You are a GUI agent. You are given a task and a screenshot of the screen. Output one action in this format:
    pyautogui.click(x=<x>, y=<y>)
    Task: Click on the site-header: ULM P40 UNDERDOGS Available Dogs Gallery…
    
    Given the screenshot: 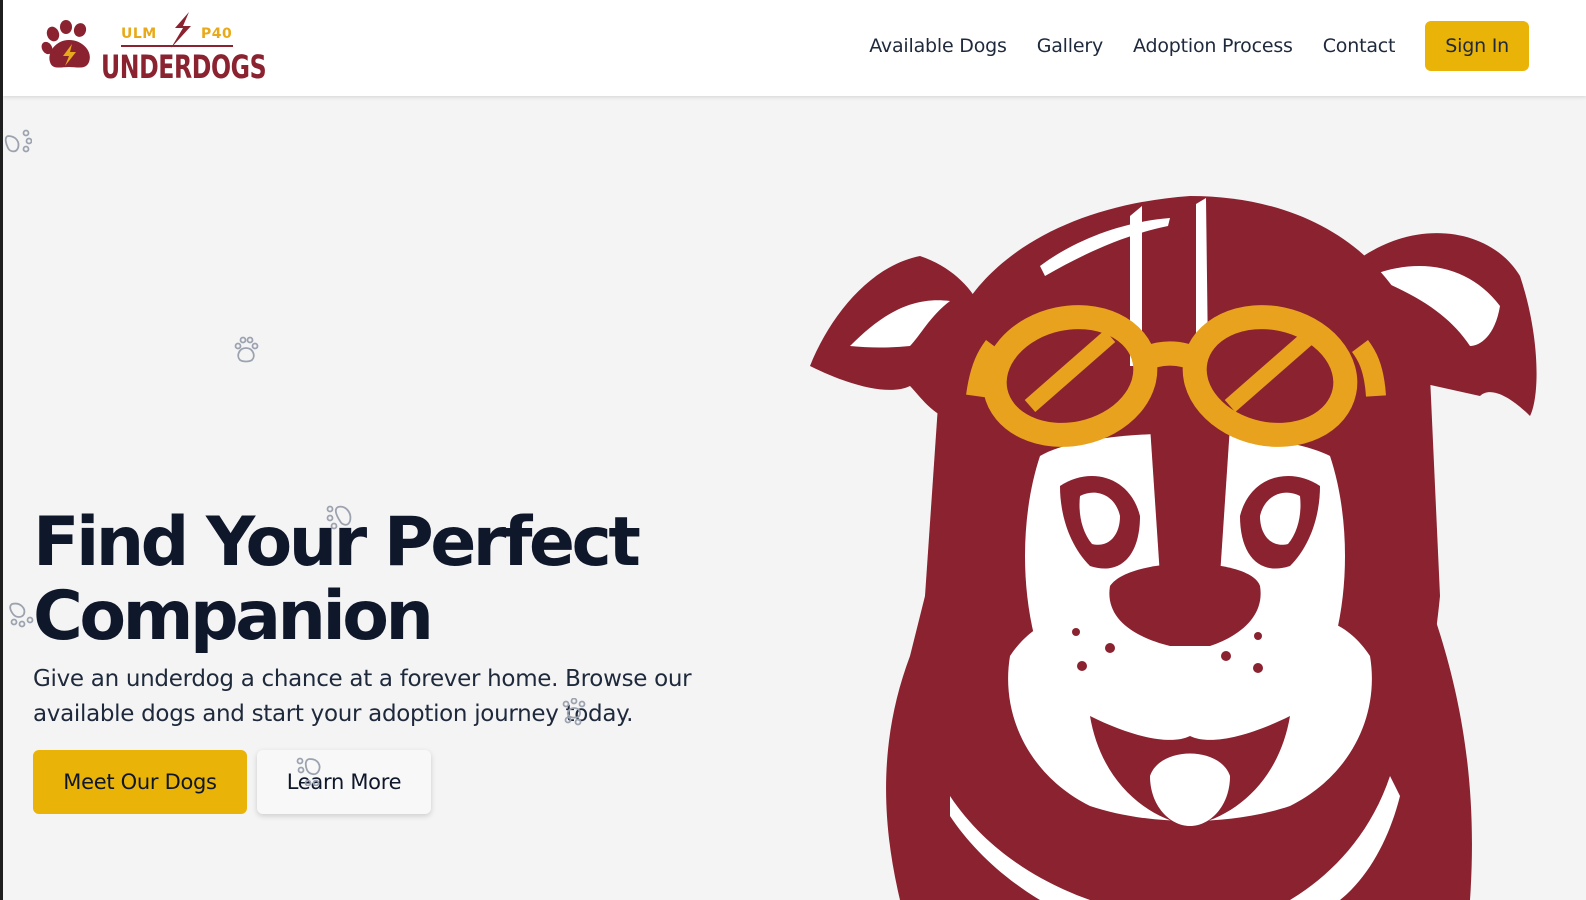 What is the action you would take?
    pyautogui.click(x=794, y=48)
    